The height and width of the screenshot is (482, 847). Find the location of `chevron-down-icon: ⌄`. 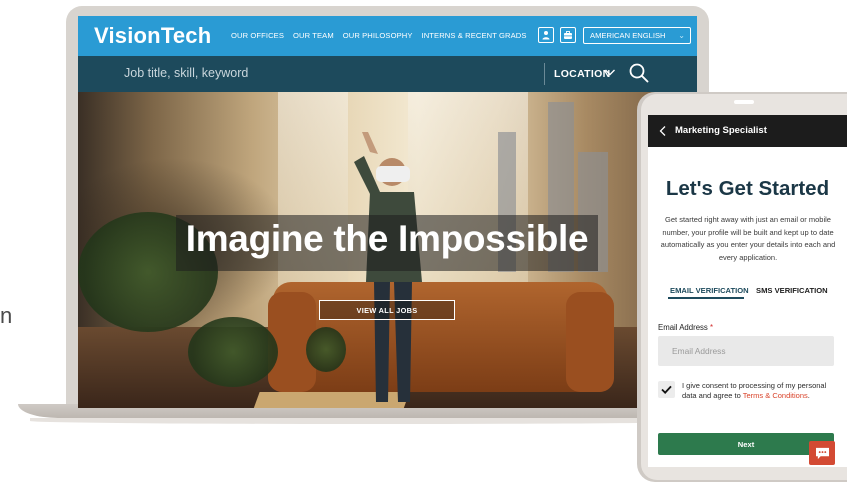

chevron-down-icon: ⌄ is located at coordinates (681, 35).